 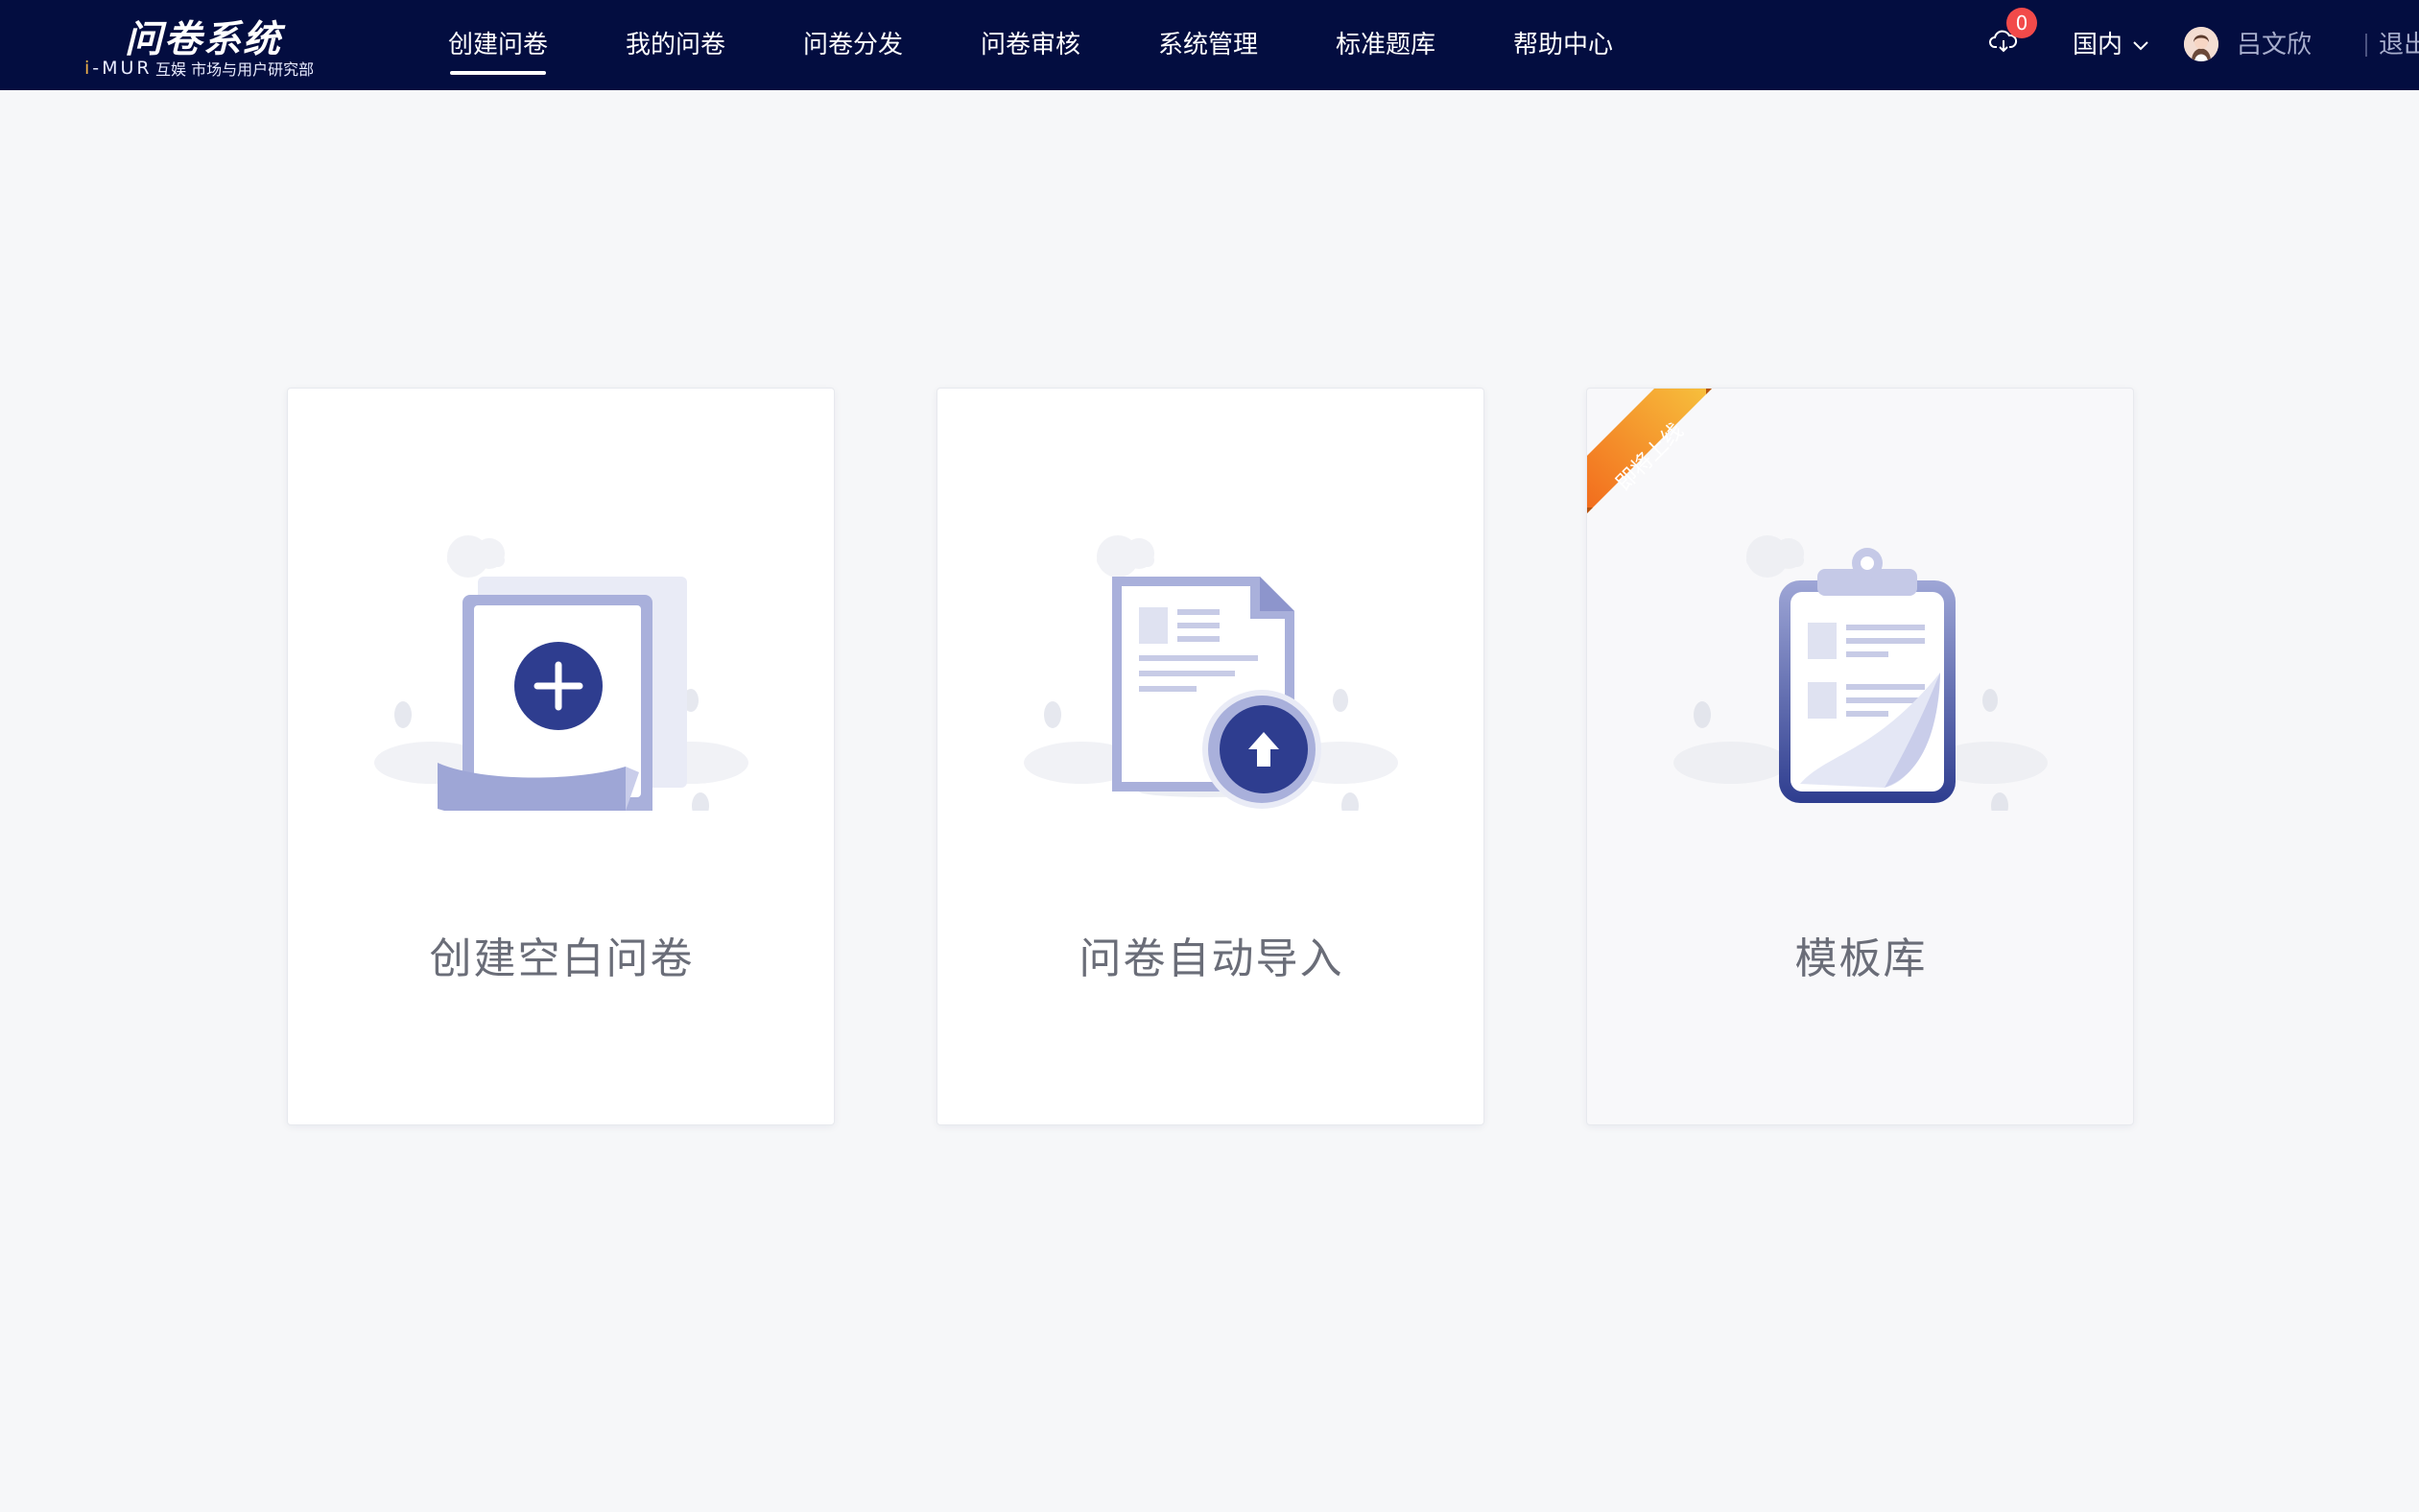 I want to click on nav-item-distribution: 问卷分发, so click(x=866, y=45).